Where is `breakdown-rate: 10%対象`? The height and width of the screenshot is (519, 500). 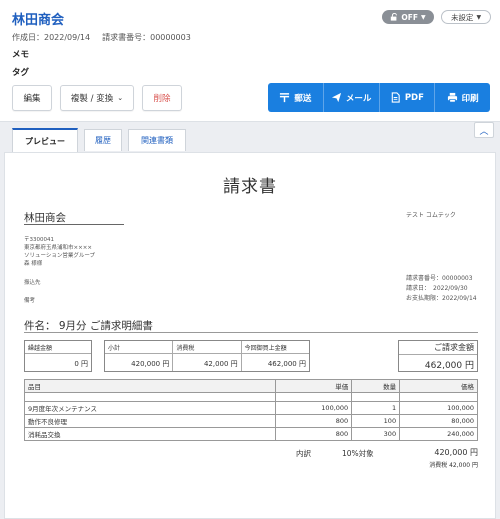 breakdown-rate: 10%対象 is located at coordinates (358, 453).